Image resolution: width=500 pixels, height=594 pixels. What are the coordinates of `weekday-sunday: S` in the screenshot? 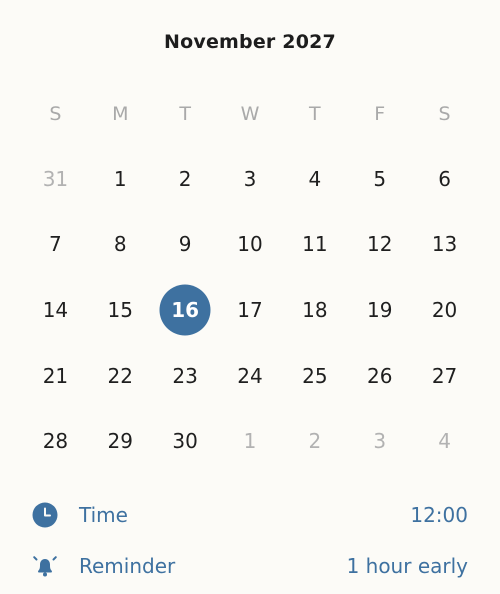 It's located at (55, 114).